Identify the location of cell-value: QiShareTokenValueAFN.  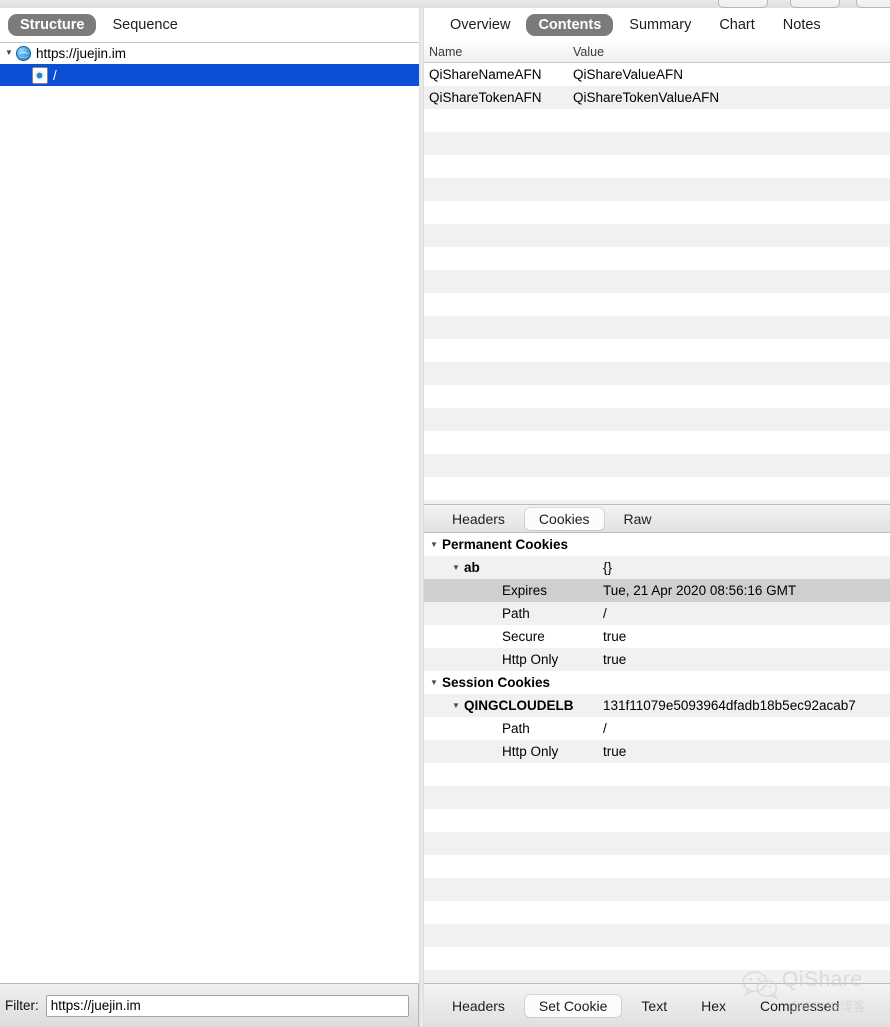
(646, 97).